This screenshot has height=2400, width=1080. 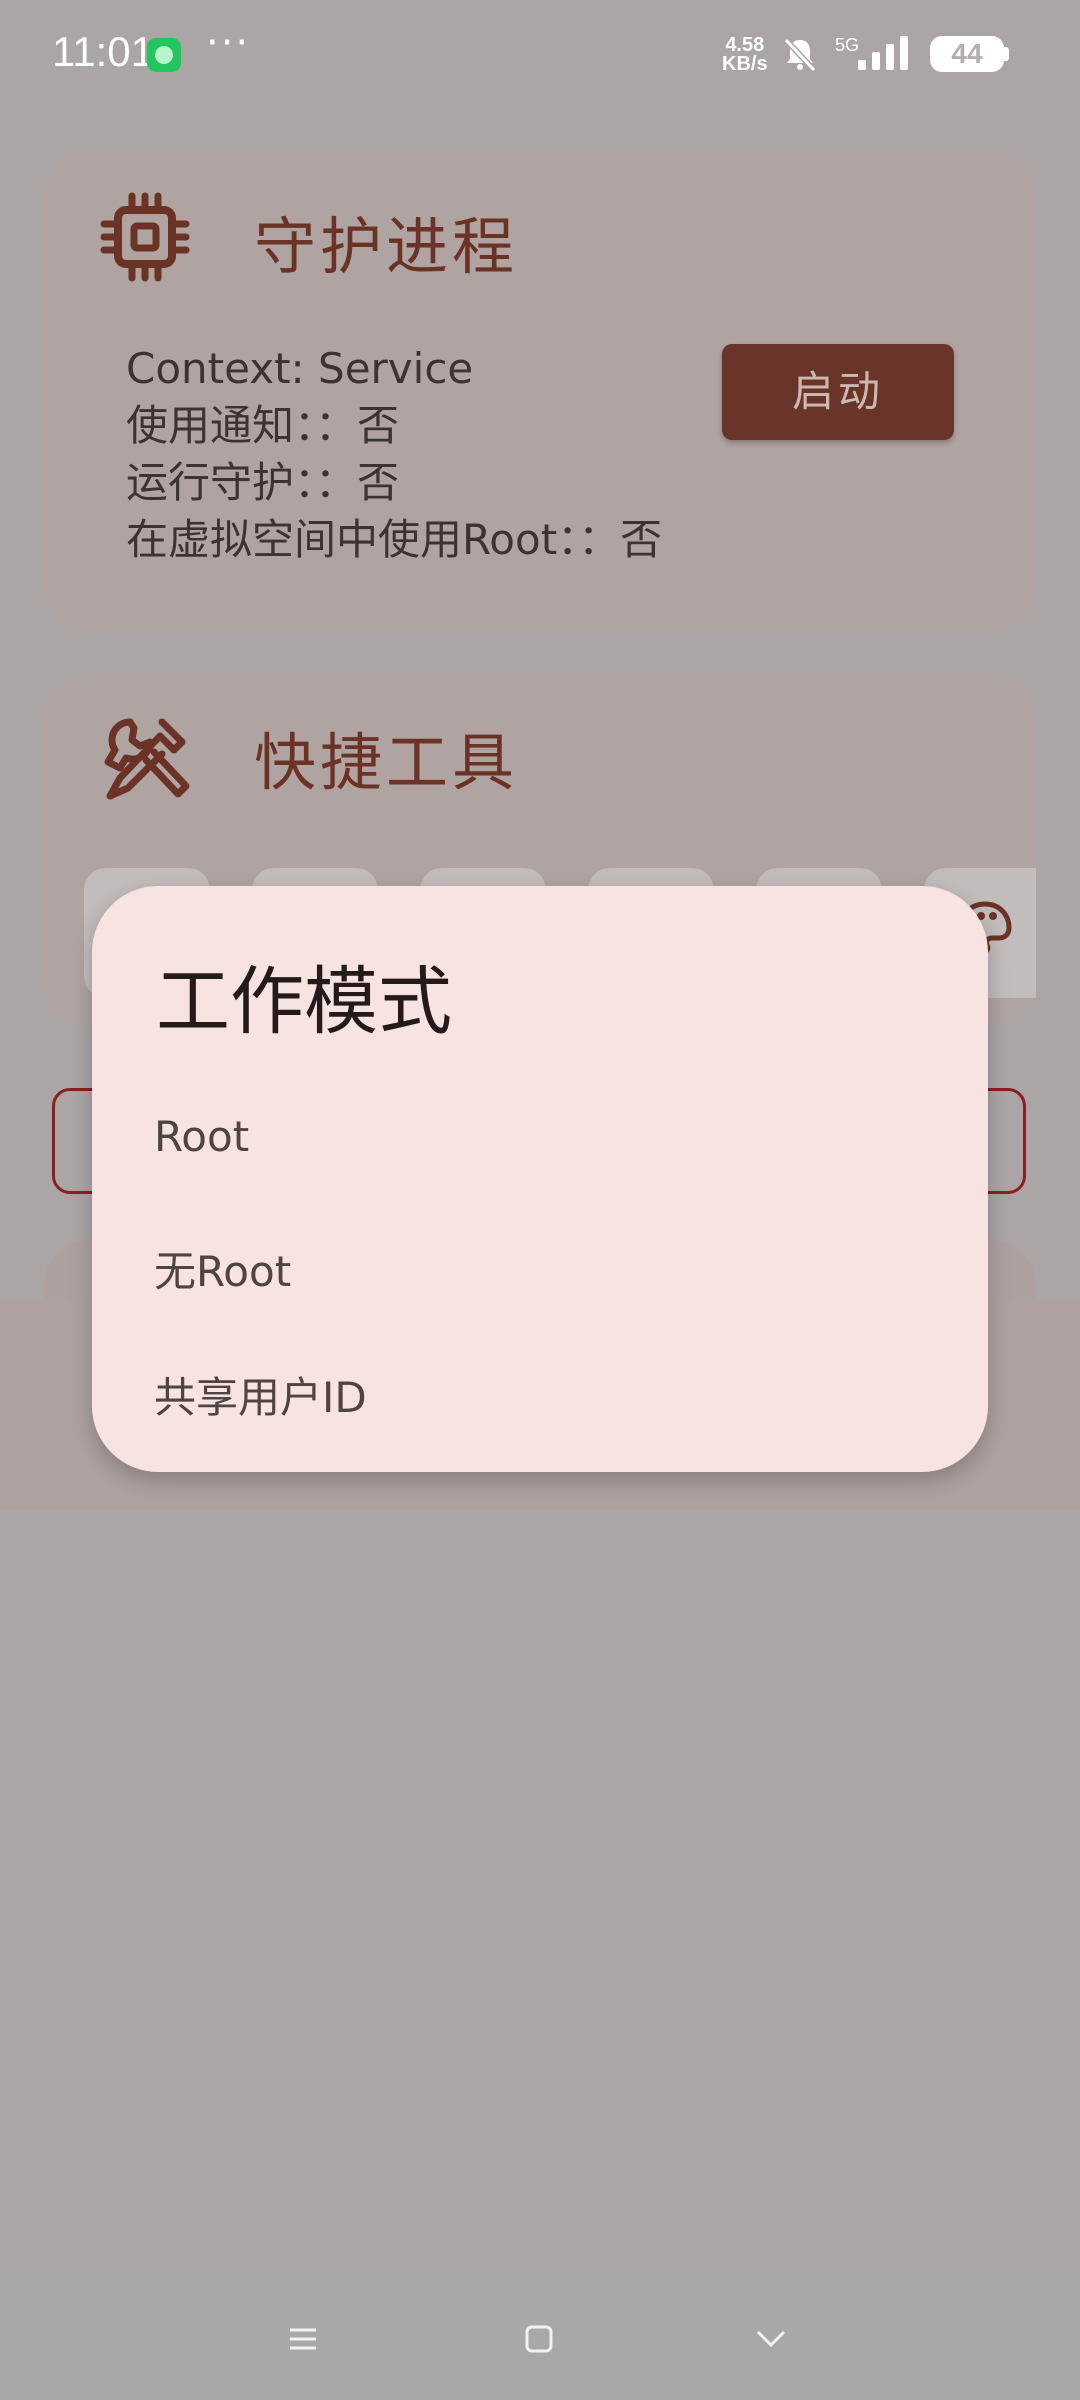 I want to click on signal-icon, so click(x=883, y=53).